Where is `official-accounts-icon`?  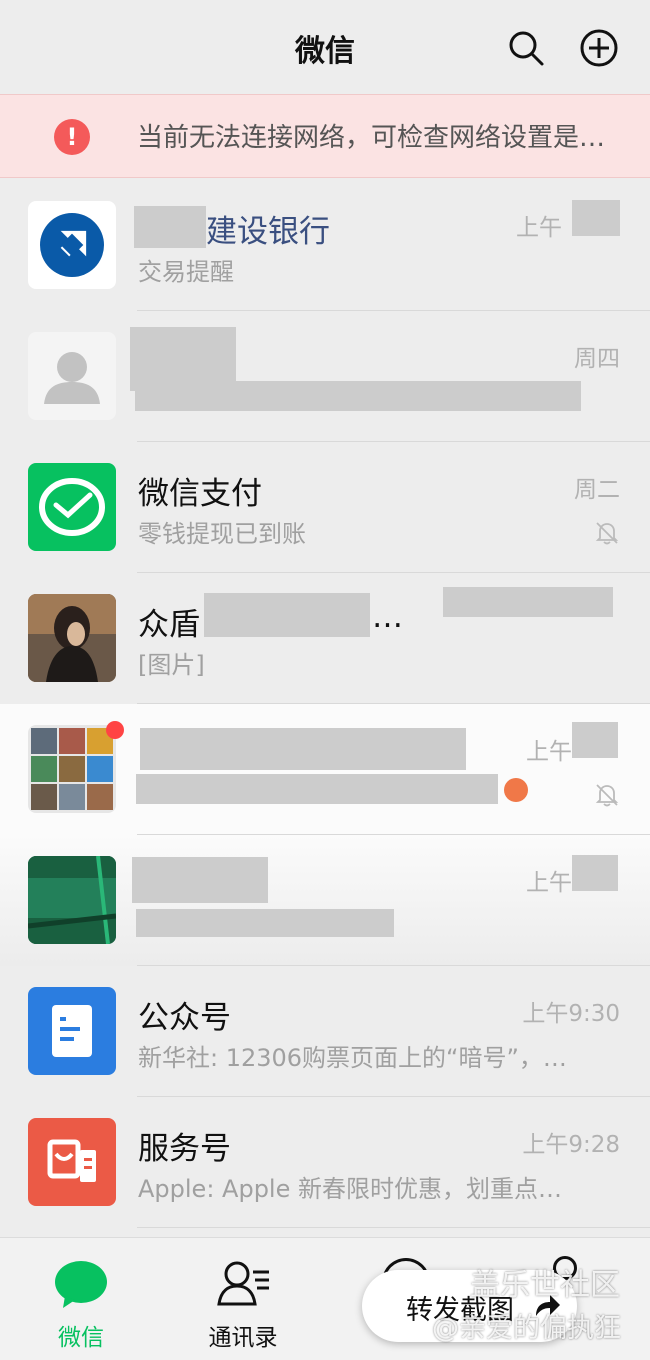
official-accounts-icon is located at coordinates (72, 1031).